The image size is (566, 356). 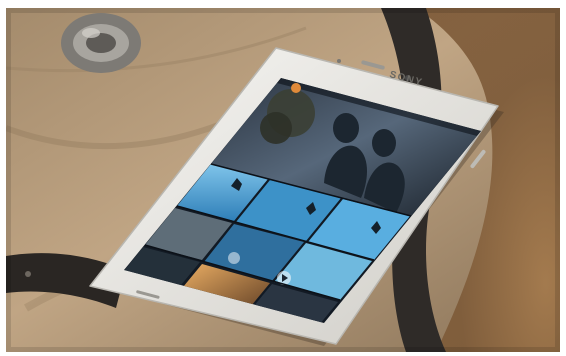 What do you see at coordinates (296, 88) in the screenshot?
I see `app-icon` at bounding box center [296, 88].